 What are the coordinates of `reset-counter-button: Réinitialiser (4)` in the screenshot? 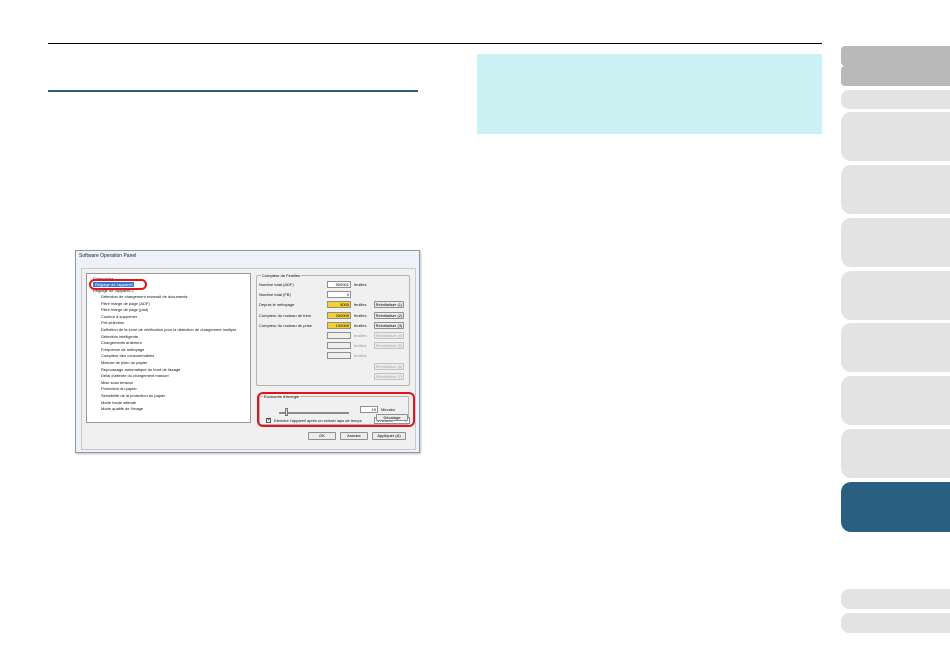 It's located at (389, 335).